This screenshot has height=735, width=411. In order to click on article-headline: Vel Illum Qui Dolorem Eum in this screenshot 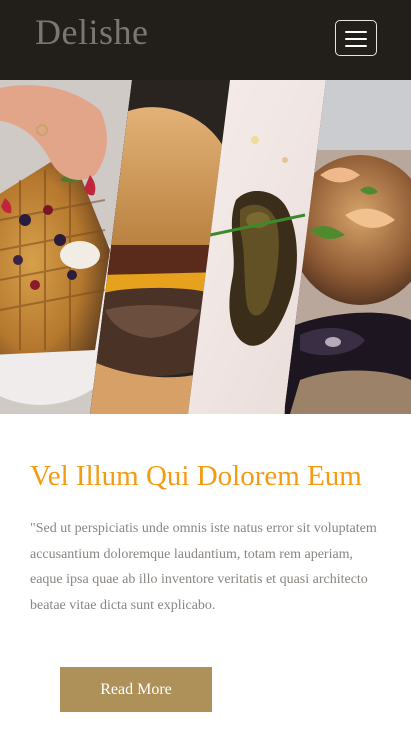, I will do `click(196, 476)`.